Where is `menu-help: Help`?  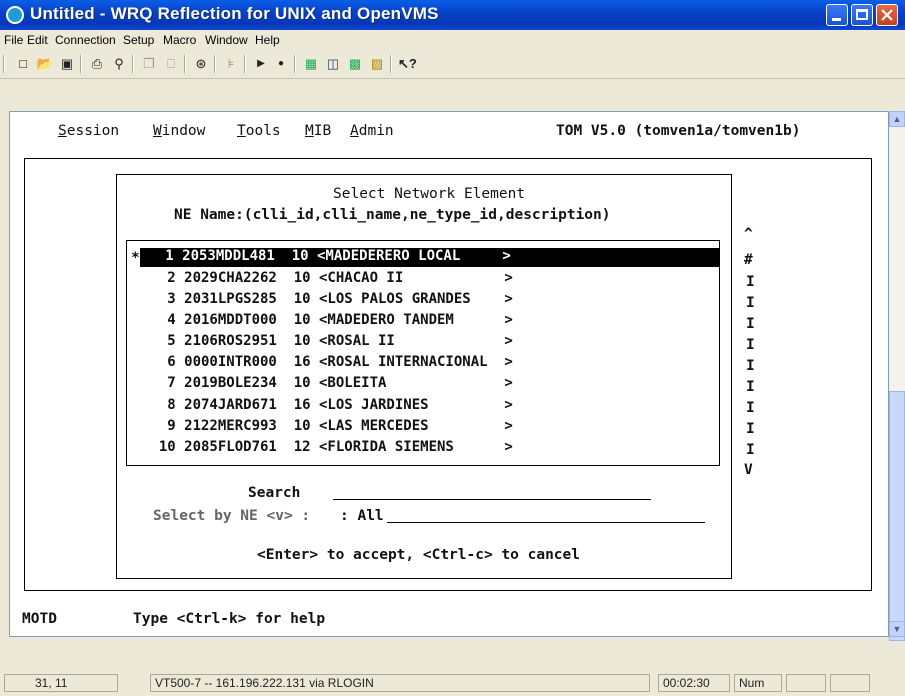
menu-help: Help is located at coordinates (267, 40).